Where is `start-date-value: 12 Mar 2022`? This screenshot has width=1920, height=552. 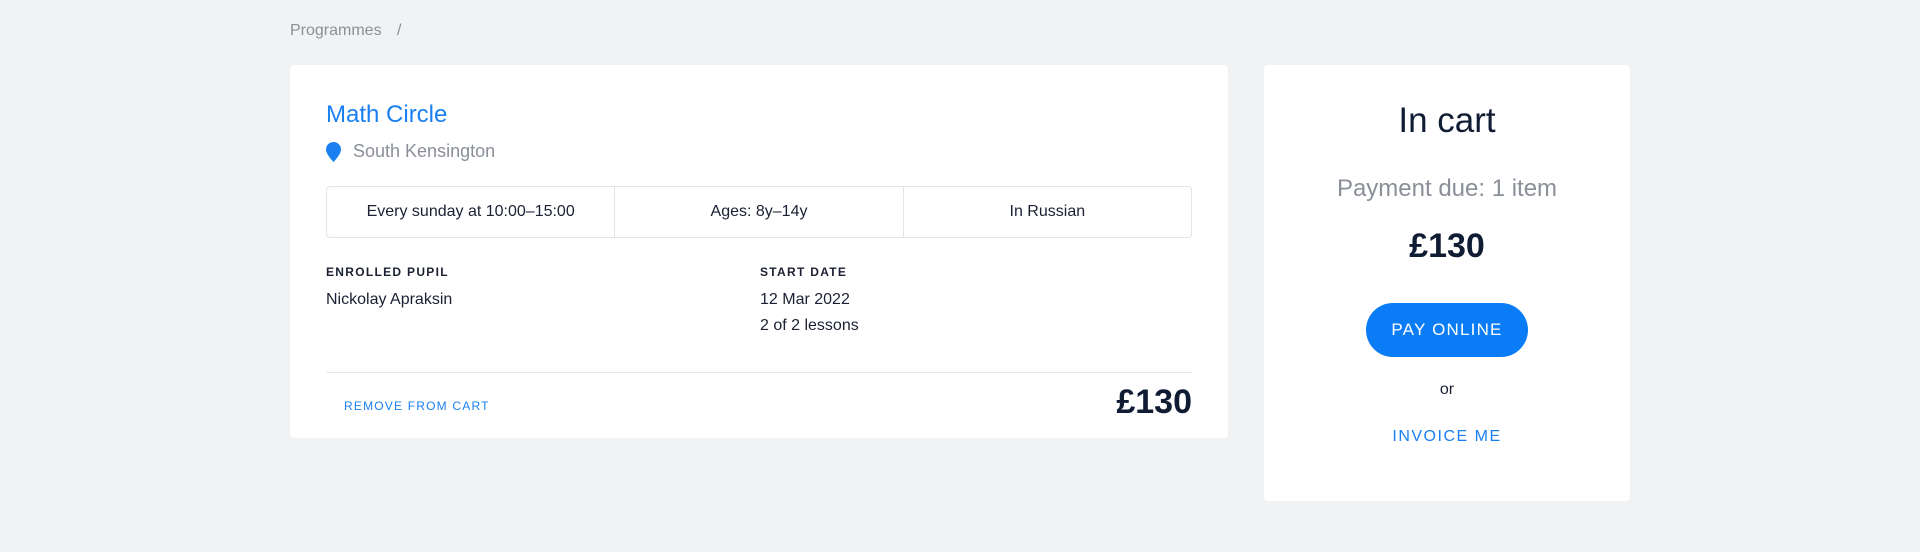
start-date-value: 12 Mar 2022 is located at coordinates (805, 299).